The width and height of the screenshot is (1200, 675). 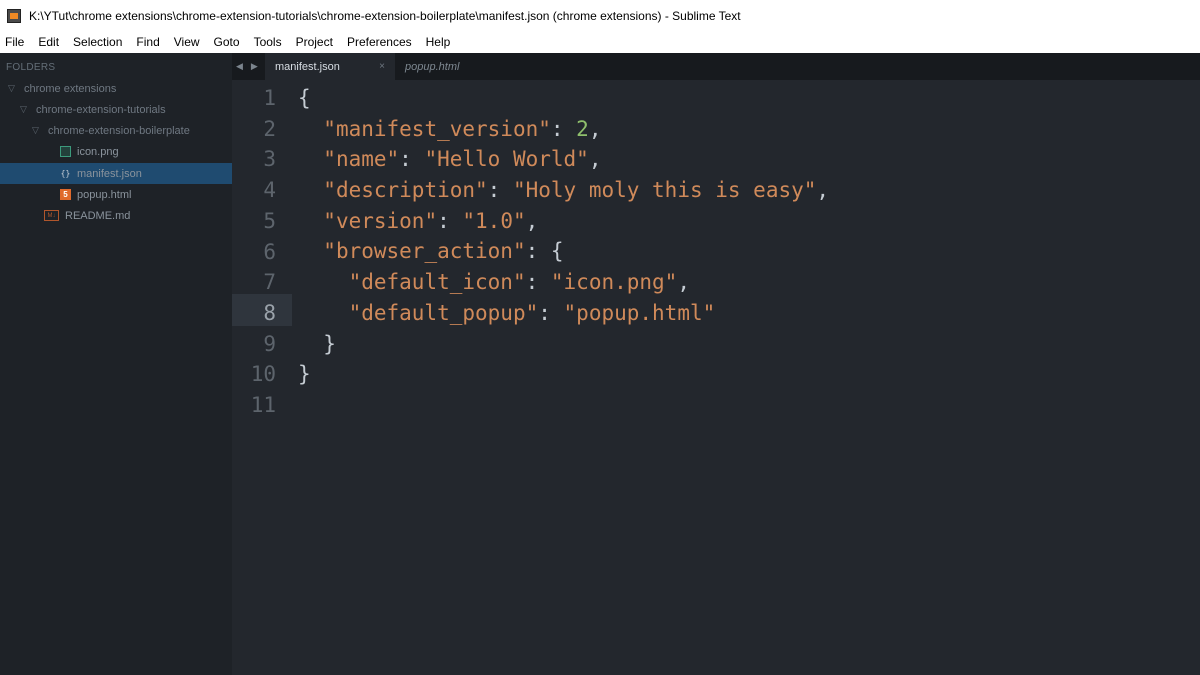 I want to click on sidebar-file-readme-md: M↓ README.md, so click(x=116, y=215).